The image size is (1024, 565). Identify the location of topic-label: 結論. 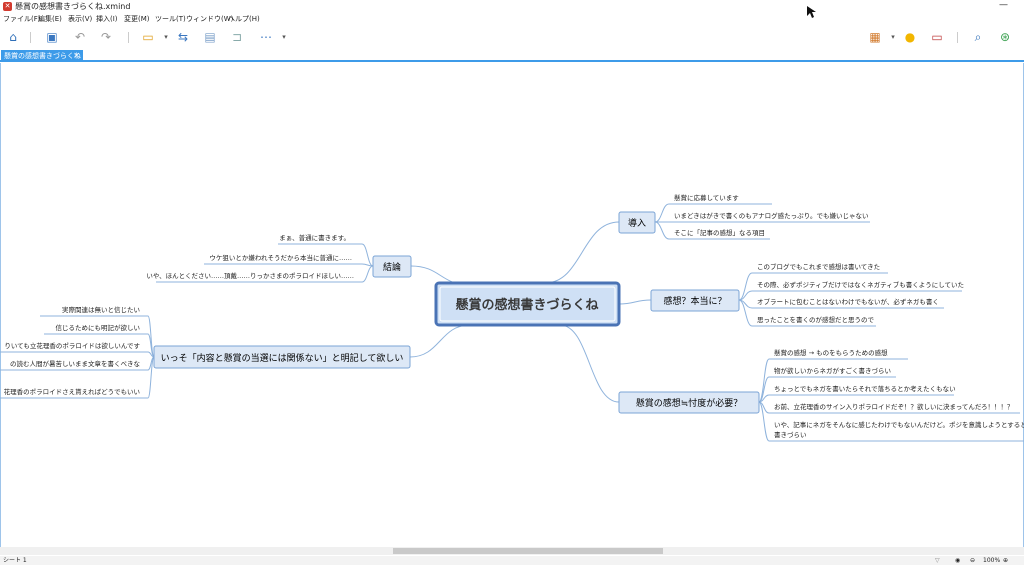
(392, 267).